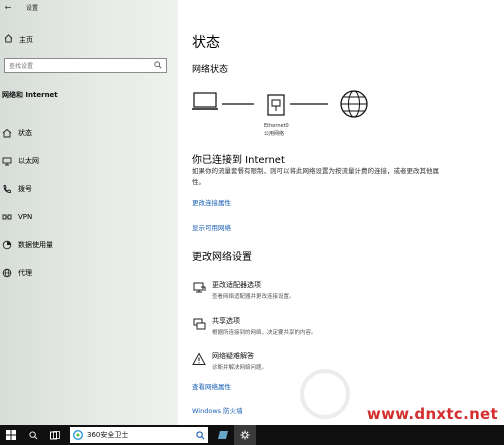  Describe the element at coordinates (108, 435) in the screenshot. I see `taskbar-search-text: 360安全卫士` at that location.